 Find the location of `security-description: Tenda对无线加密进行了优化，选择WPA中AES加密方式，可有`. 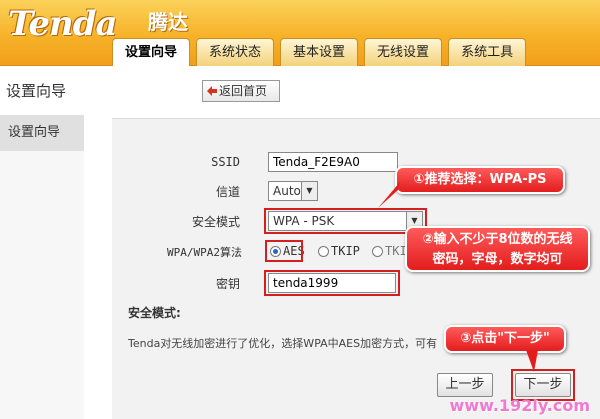

security-description: Tenda对无线加密进行了优化，选择WPA中AES加密方式，可有 is located at coordinates (283, 343).